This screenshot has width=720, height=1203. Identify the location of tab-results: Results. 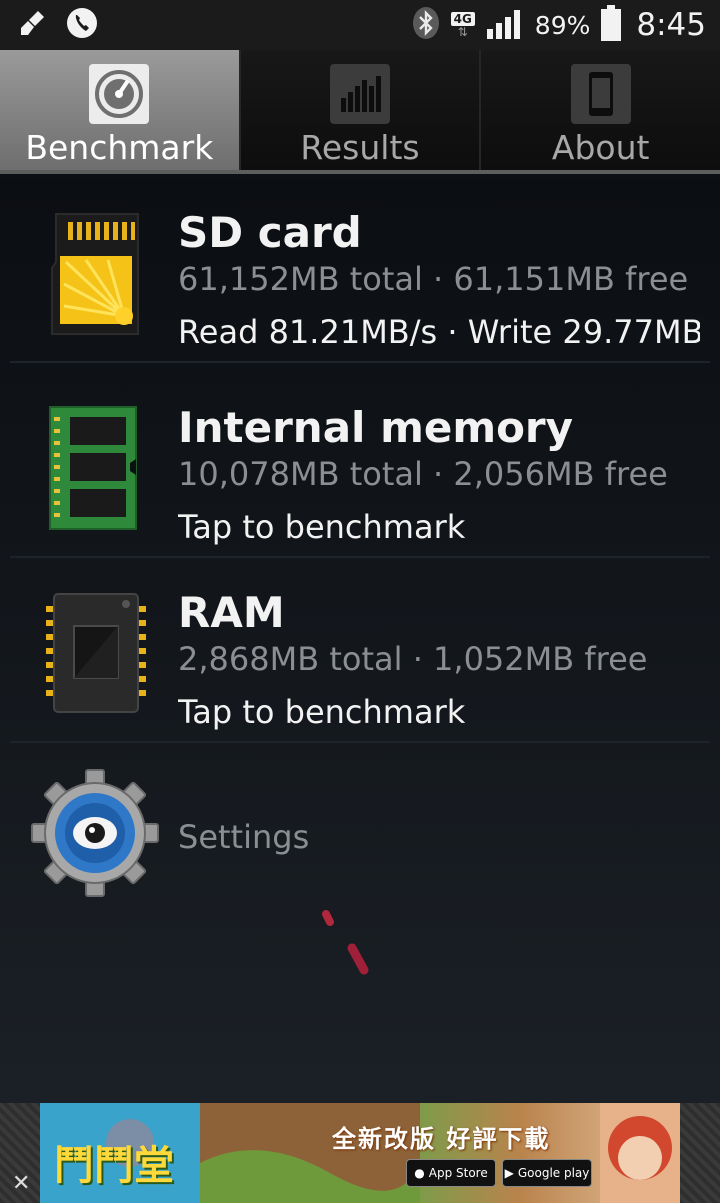
(361, 110).